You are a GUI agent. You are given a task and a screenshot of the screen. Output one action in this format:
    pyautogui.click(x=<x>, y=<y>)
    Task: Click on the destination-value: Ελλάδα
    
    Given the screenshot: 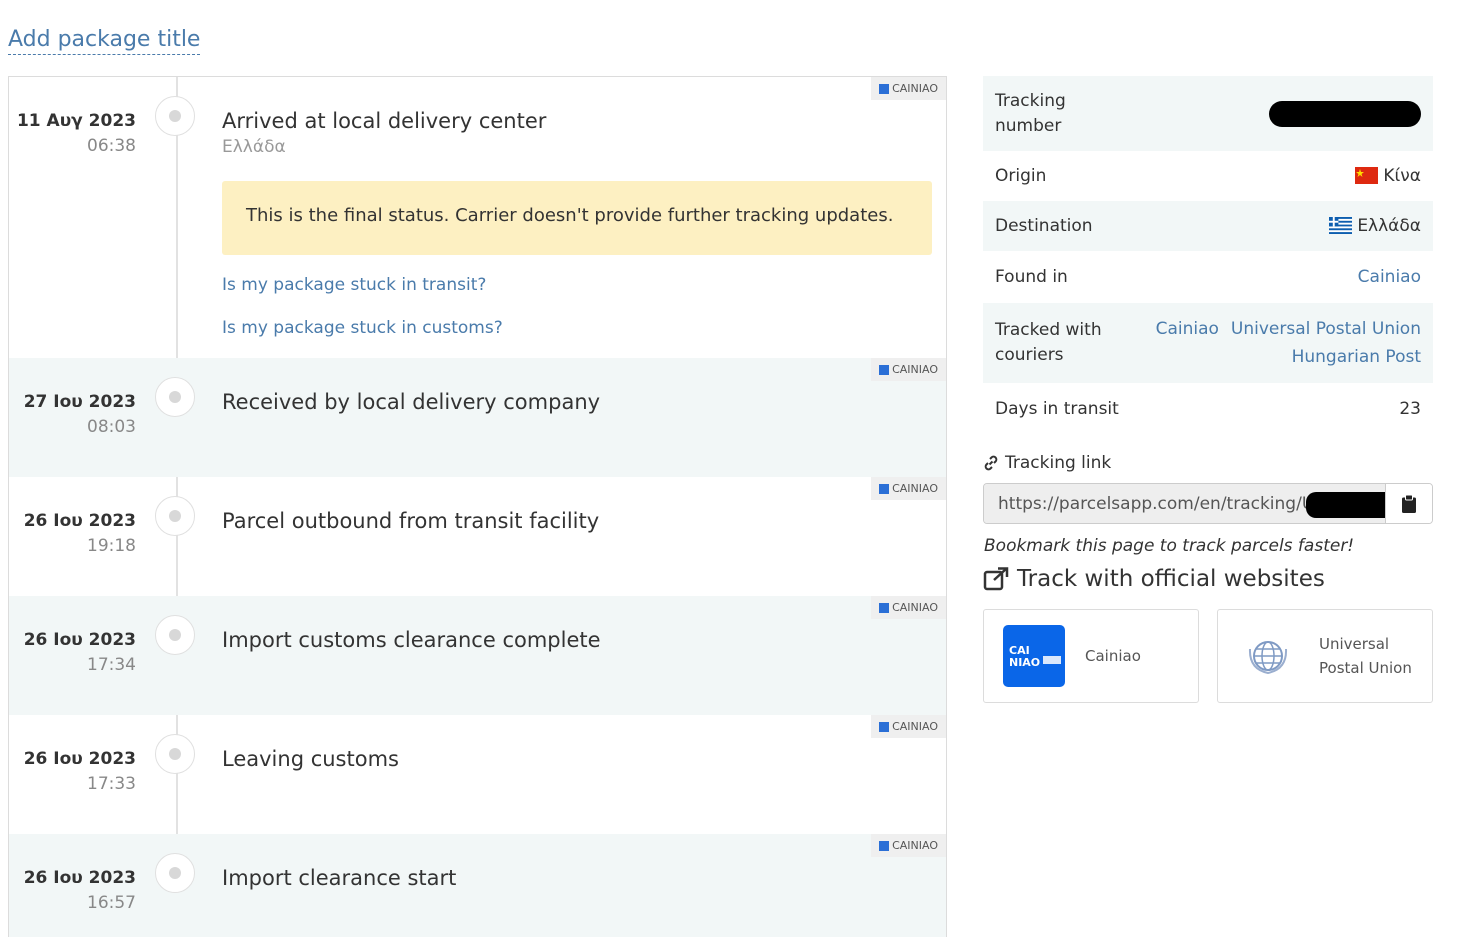 What is the action you would take?
    pyautogui.click(x=1375, y=226)
    